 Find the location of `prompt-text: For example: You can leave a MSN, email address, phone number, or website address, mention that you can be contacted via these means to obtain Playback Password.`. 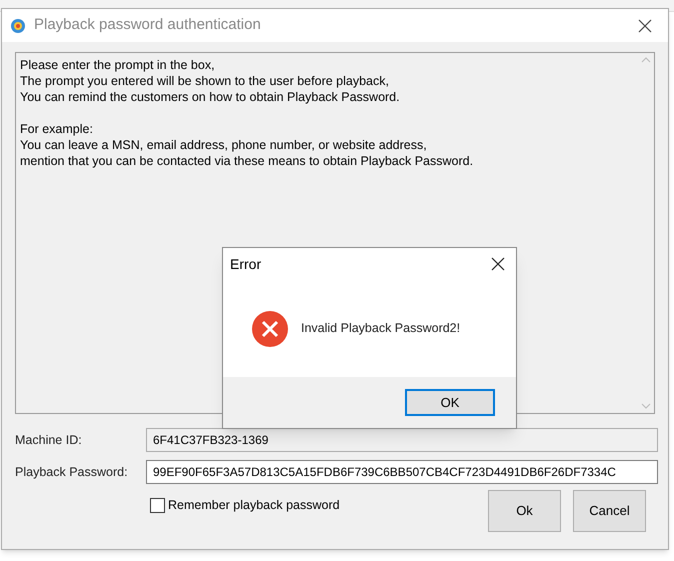

prompt-text: For example: You can leave a MSN, email address, phone number, or website address, mention that you can be contacted via these means to obtain Playback Password. is located at coordinates (247, 145).